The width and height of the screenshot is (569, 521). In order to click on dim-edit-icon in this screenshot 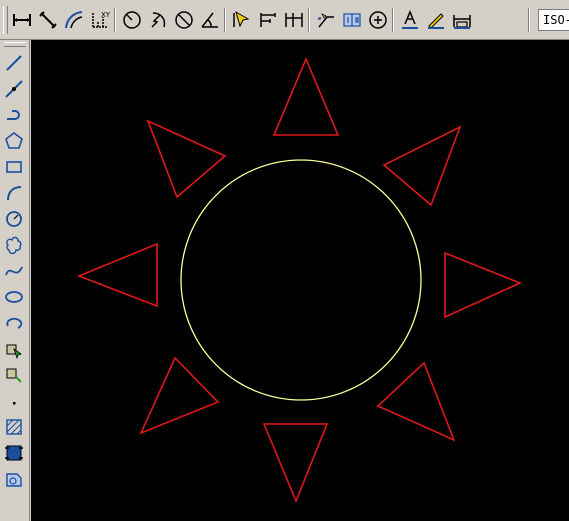, I will do `click(410, 19)`.